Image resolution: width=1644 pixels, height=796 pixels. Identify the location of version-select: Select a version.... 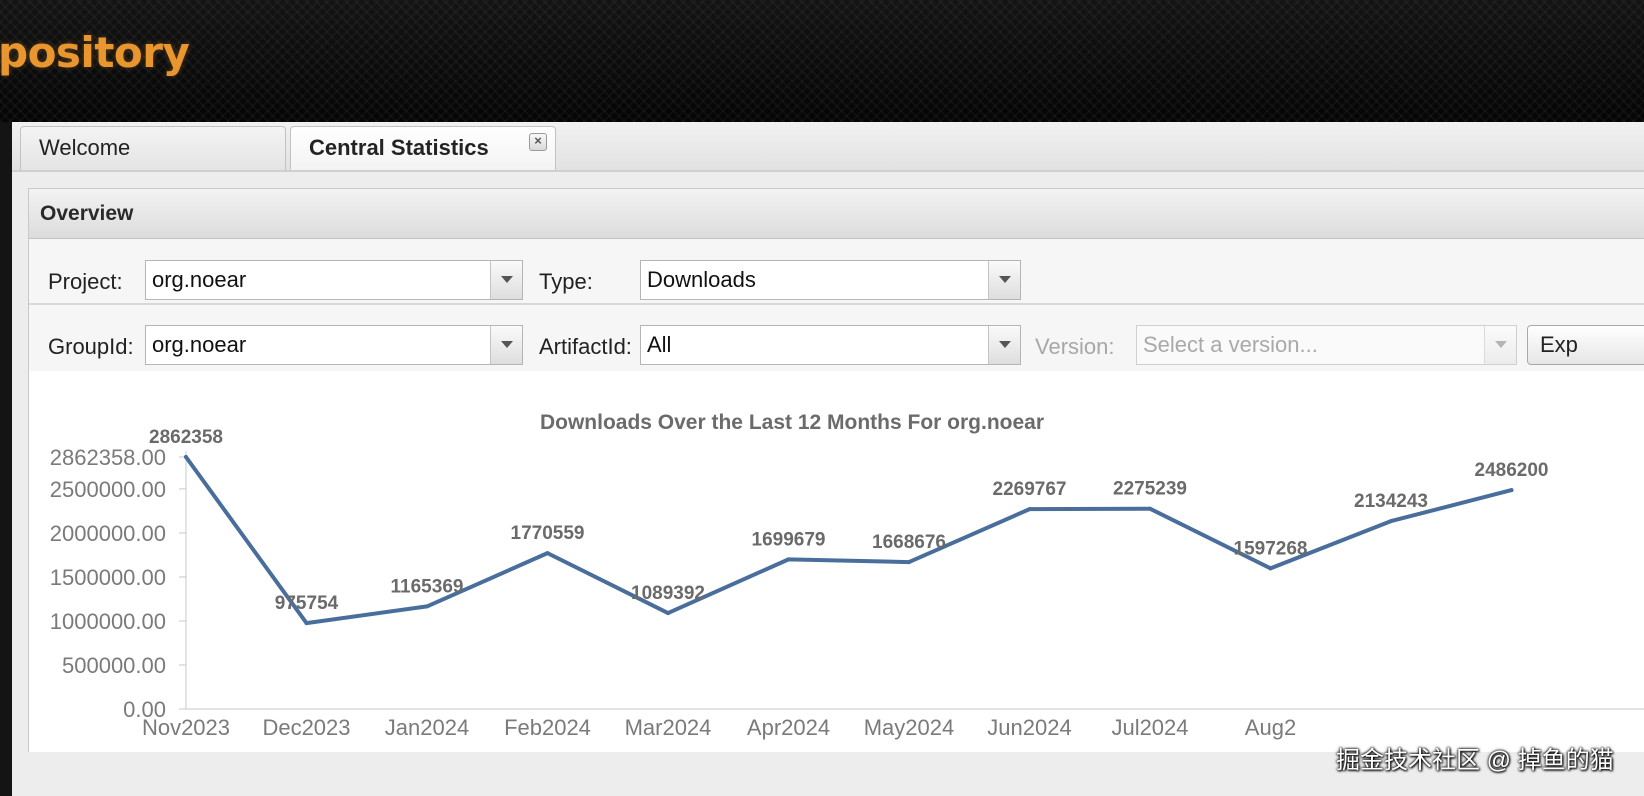
(1326, 345).